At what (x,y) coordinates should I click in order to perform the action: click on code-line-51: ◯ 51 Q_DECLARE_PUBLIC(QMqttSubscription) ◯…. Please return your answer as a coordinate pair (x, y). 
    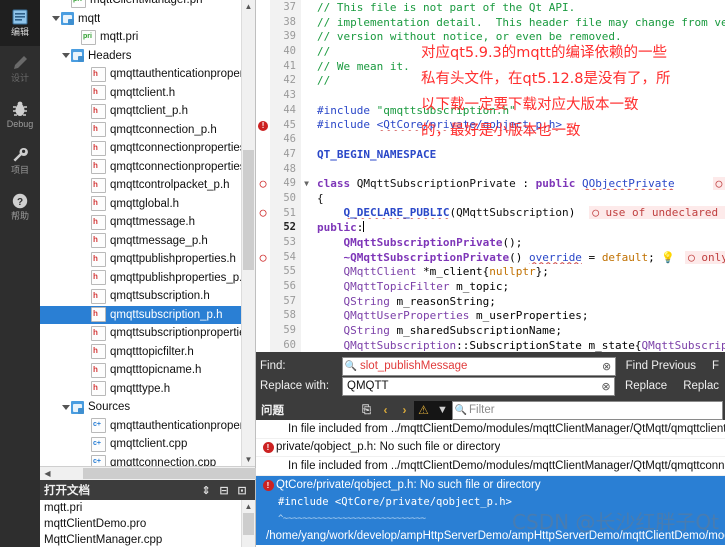
    Looking at the image, I should click on (490, 213).